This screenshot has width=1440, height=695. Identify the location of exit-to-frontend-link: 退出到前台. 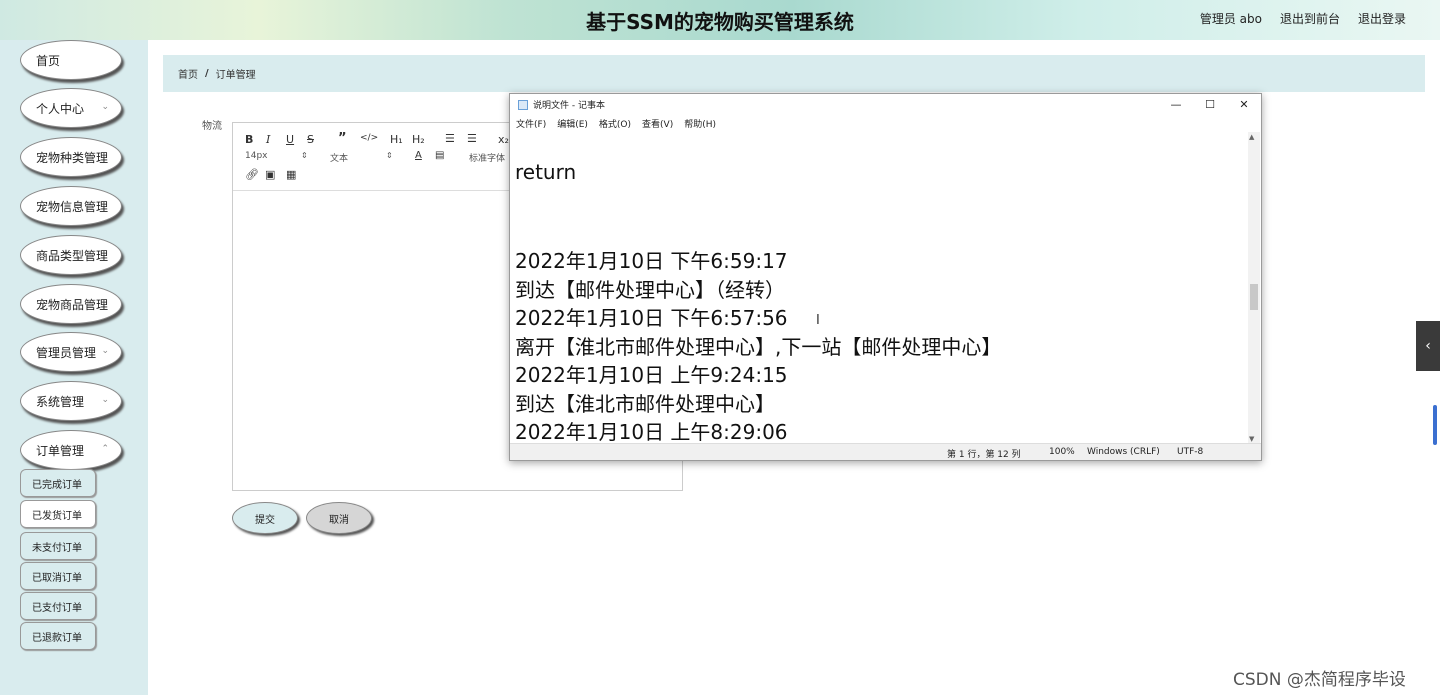
(1310, 18).